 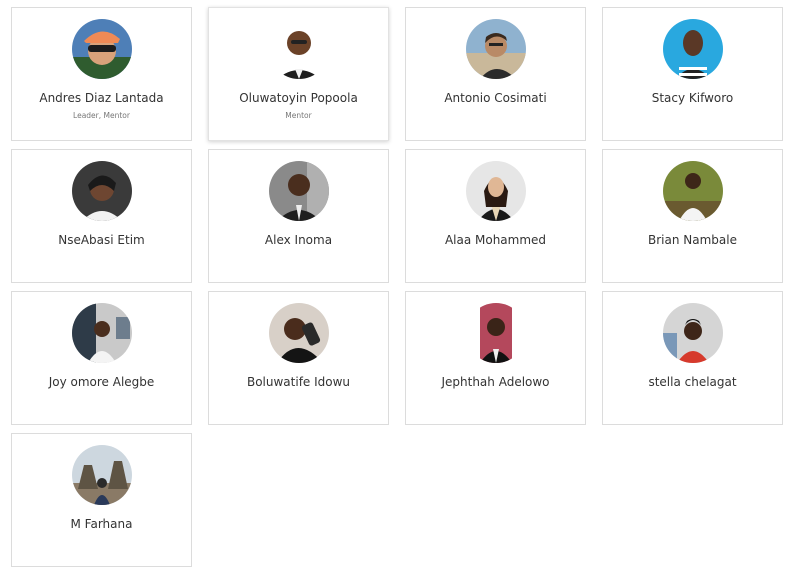 What do you see at coordinates (692, 382) in the screenshot?
I see `member-name: stella chelagat` at bounding box center [692, 382].